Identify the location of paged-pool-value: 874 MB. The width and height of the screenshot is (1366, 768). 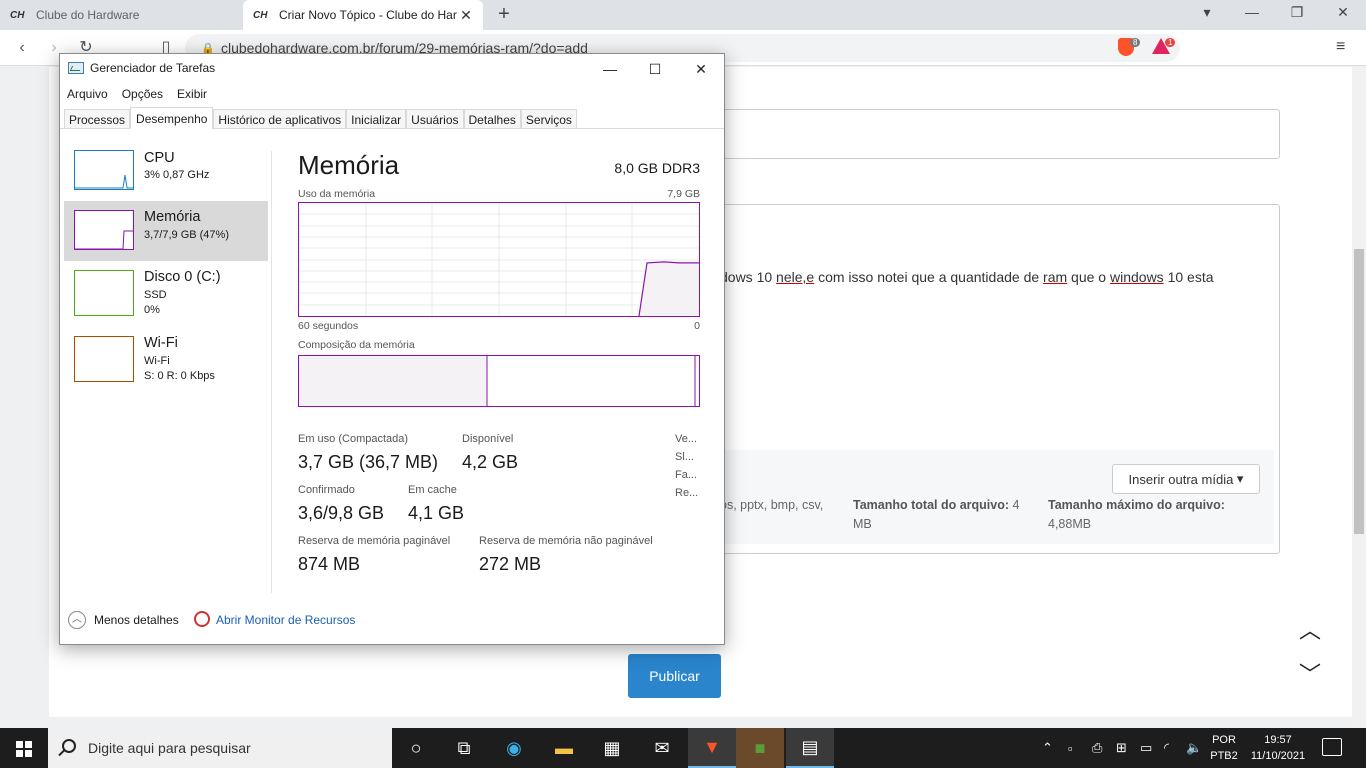
(329, 564).